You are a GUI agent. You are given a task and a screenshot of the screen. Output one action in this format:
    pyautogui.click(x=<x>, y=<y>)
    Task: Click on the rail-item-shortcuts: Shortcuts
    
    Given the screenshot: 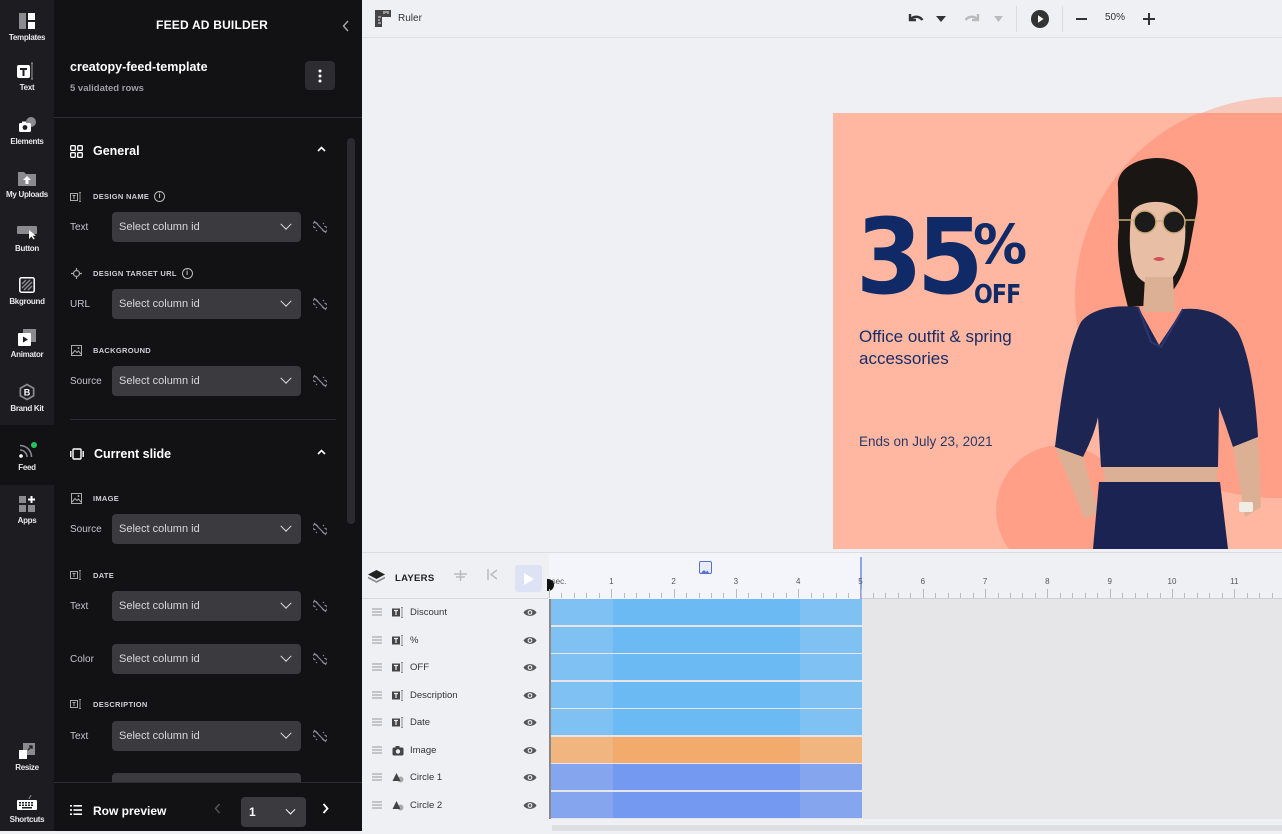 What is the action you would take?
    pyautogui.click(x=27, y=808)
    